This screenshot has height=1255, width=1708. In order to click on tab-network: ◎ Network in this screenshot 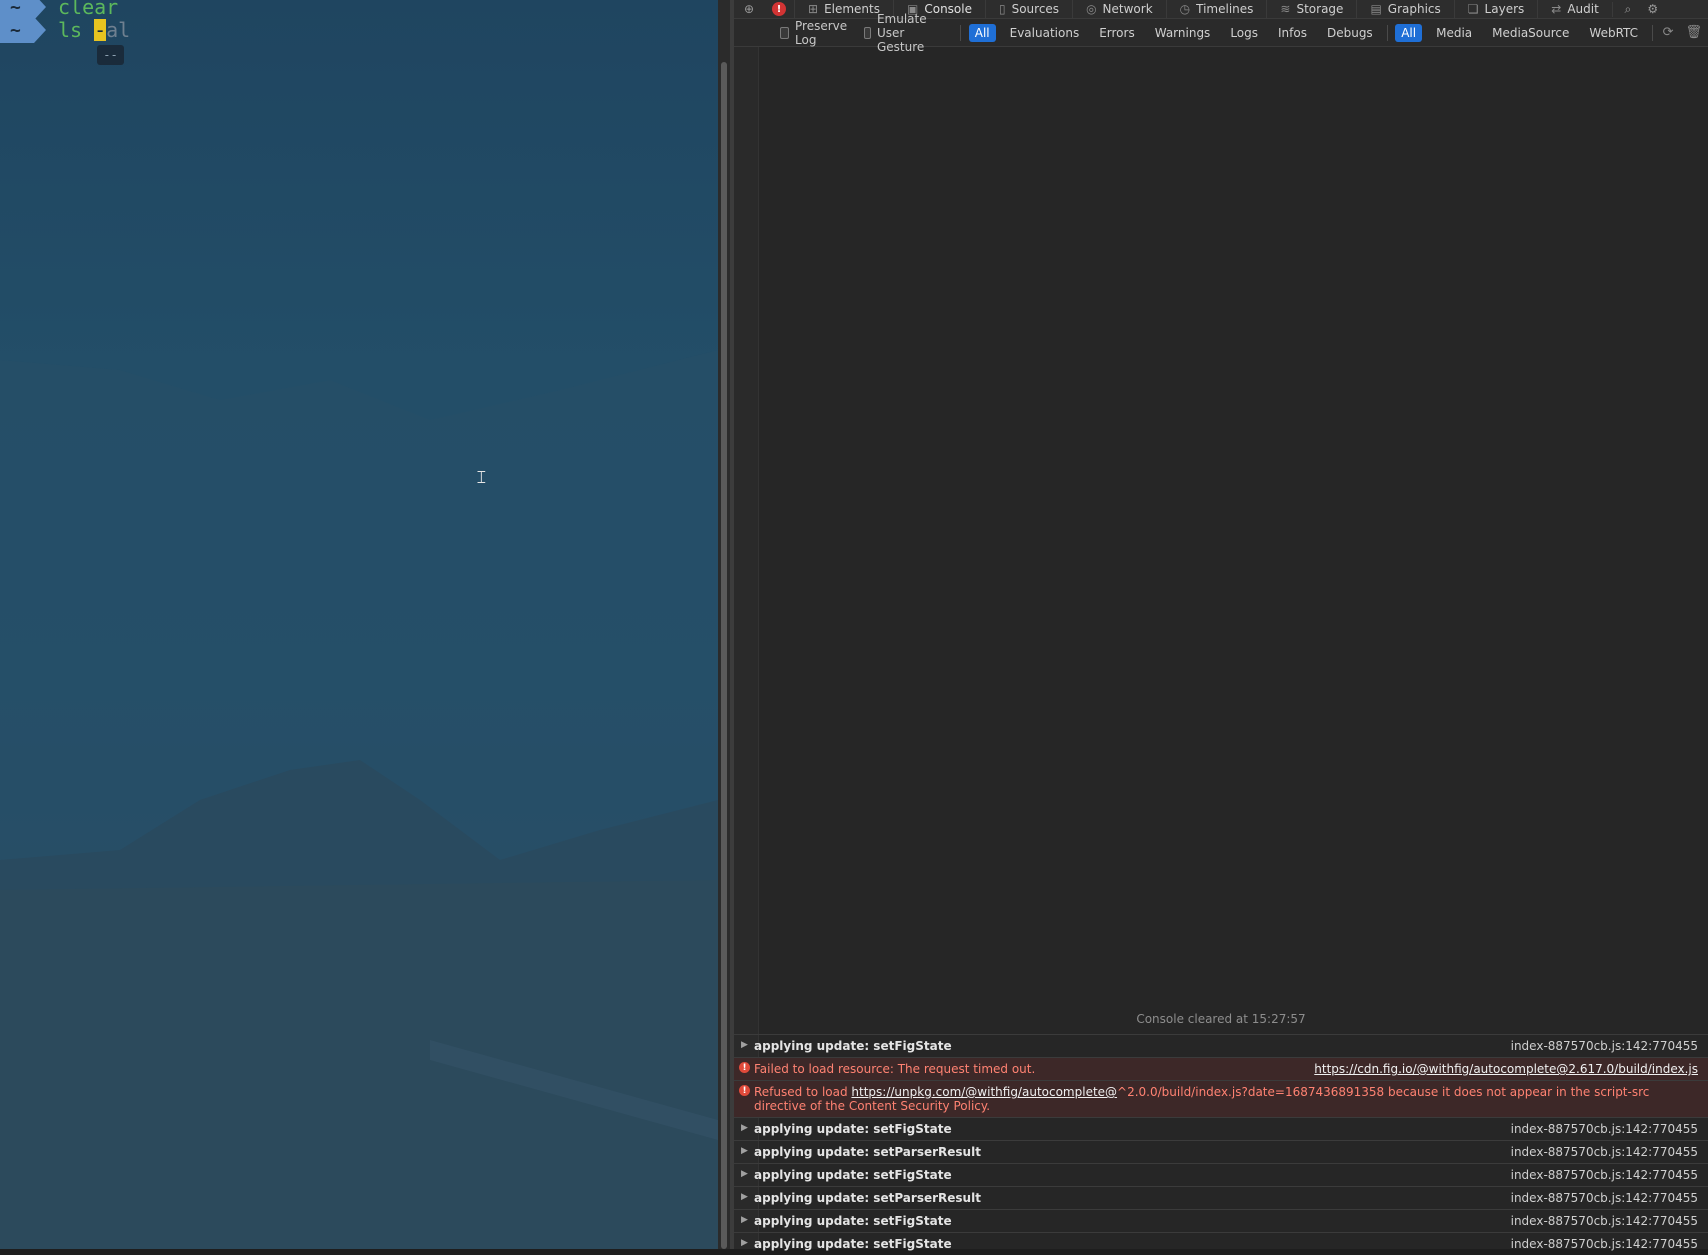, I will do `click(1119, 9)`.